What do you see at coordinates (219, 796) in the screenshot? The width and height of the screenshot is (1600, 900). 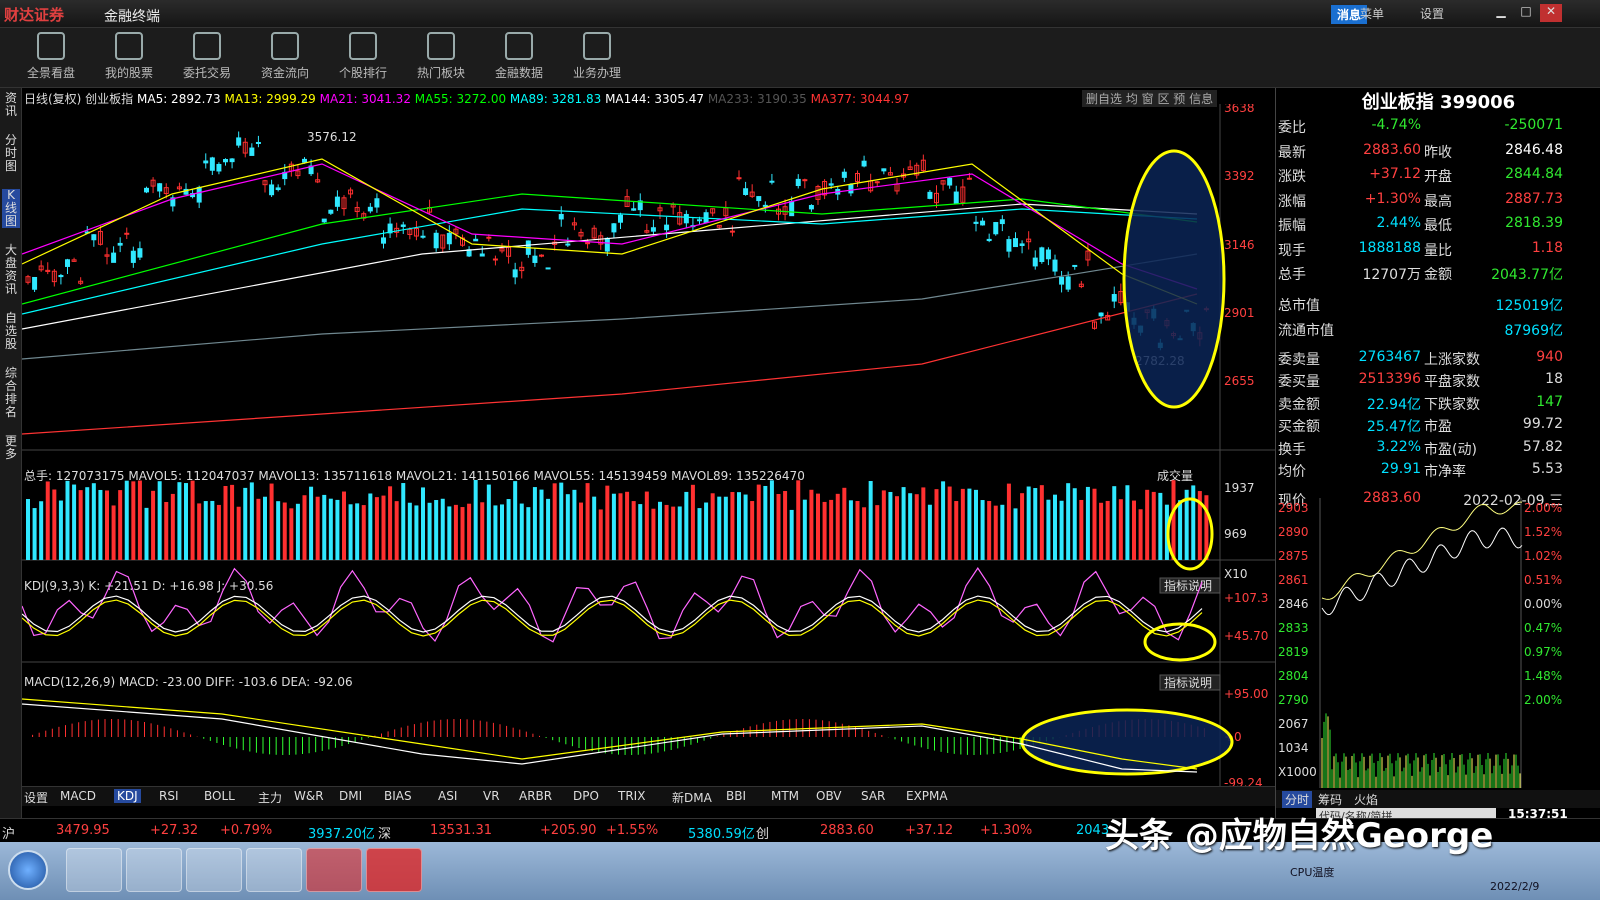 I see `indicator-tab: BOLL` at bounding box center [219, 796].